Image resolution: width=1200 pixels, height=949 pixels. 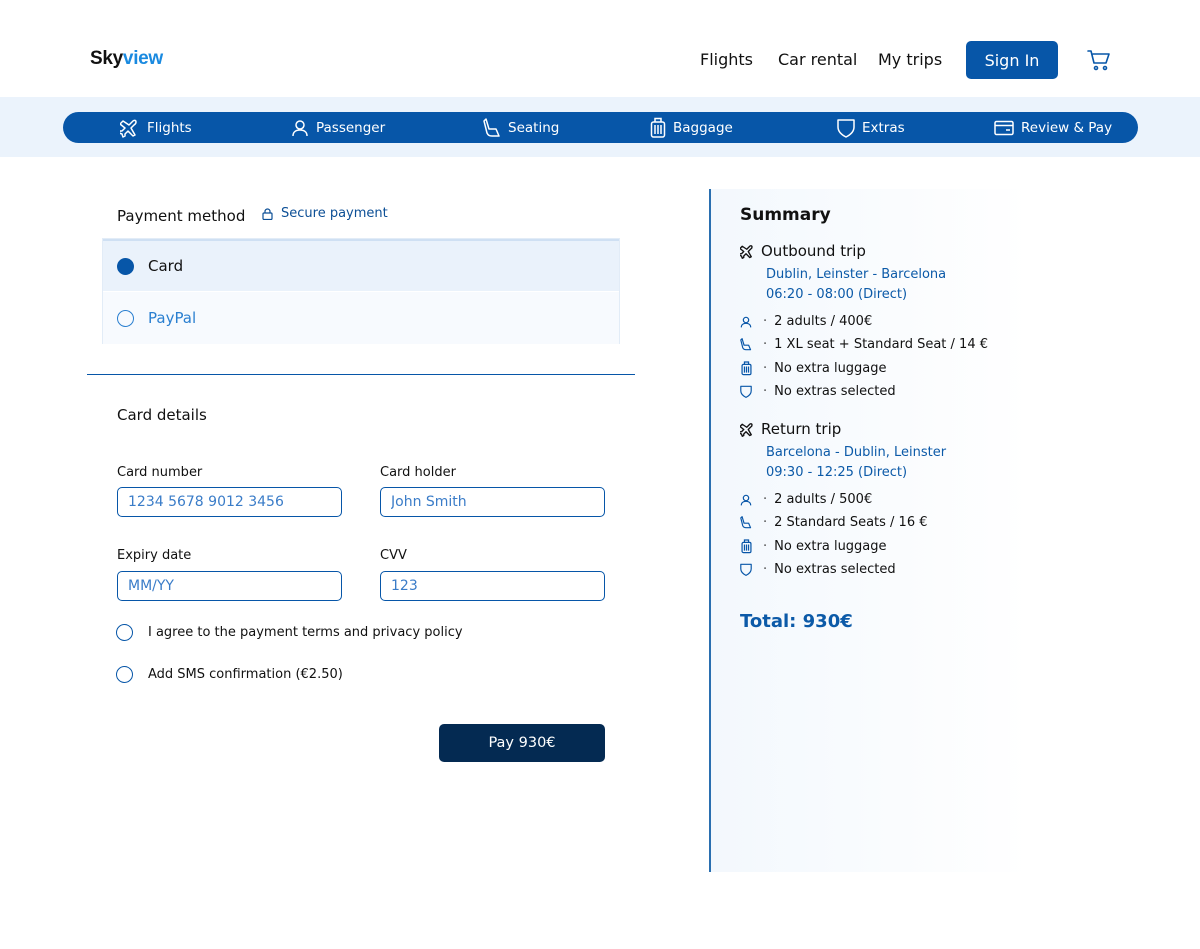 I want to click on return-time: 09:30 - 12:25 (Direct), so click(x=837, y=472).